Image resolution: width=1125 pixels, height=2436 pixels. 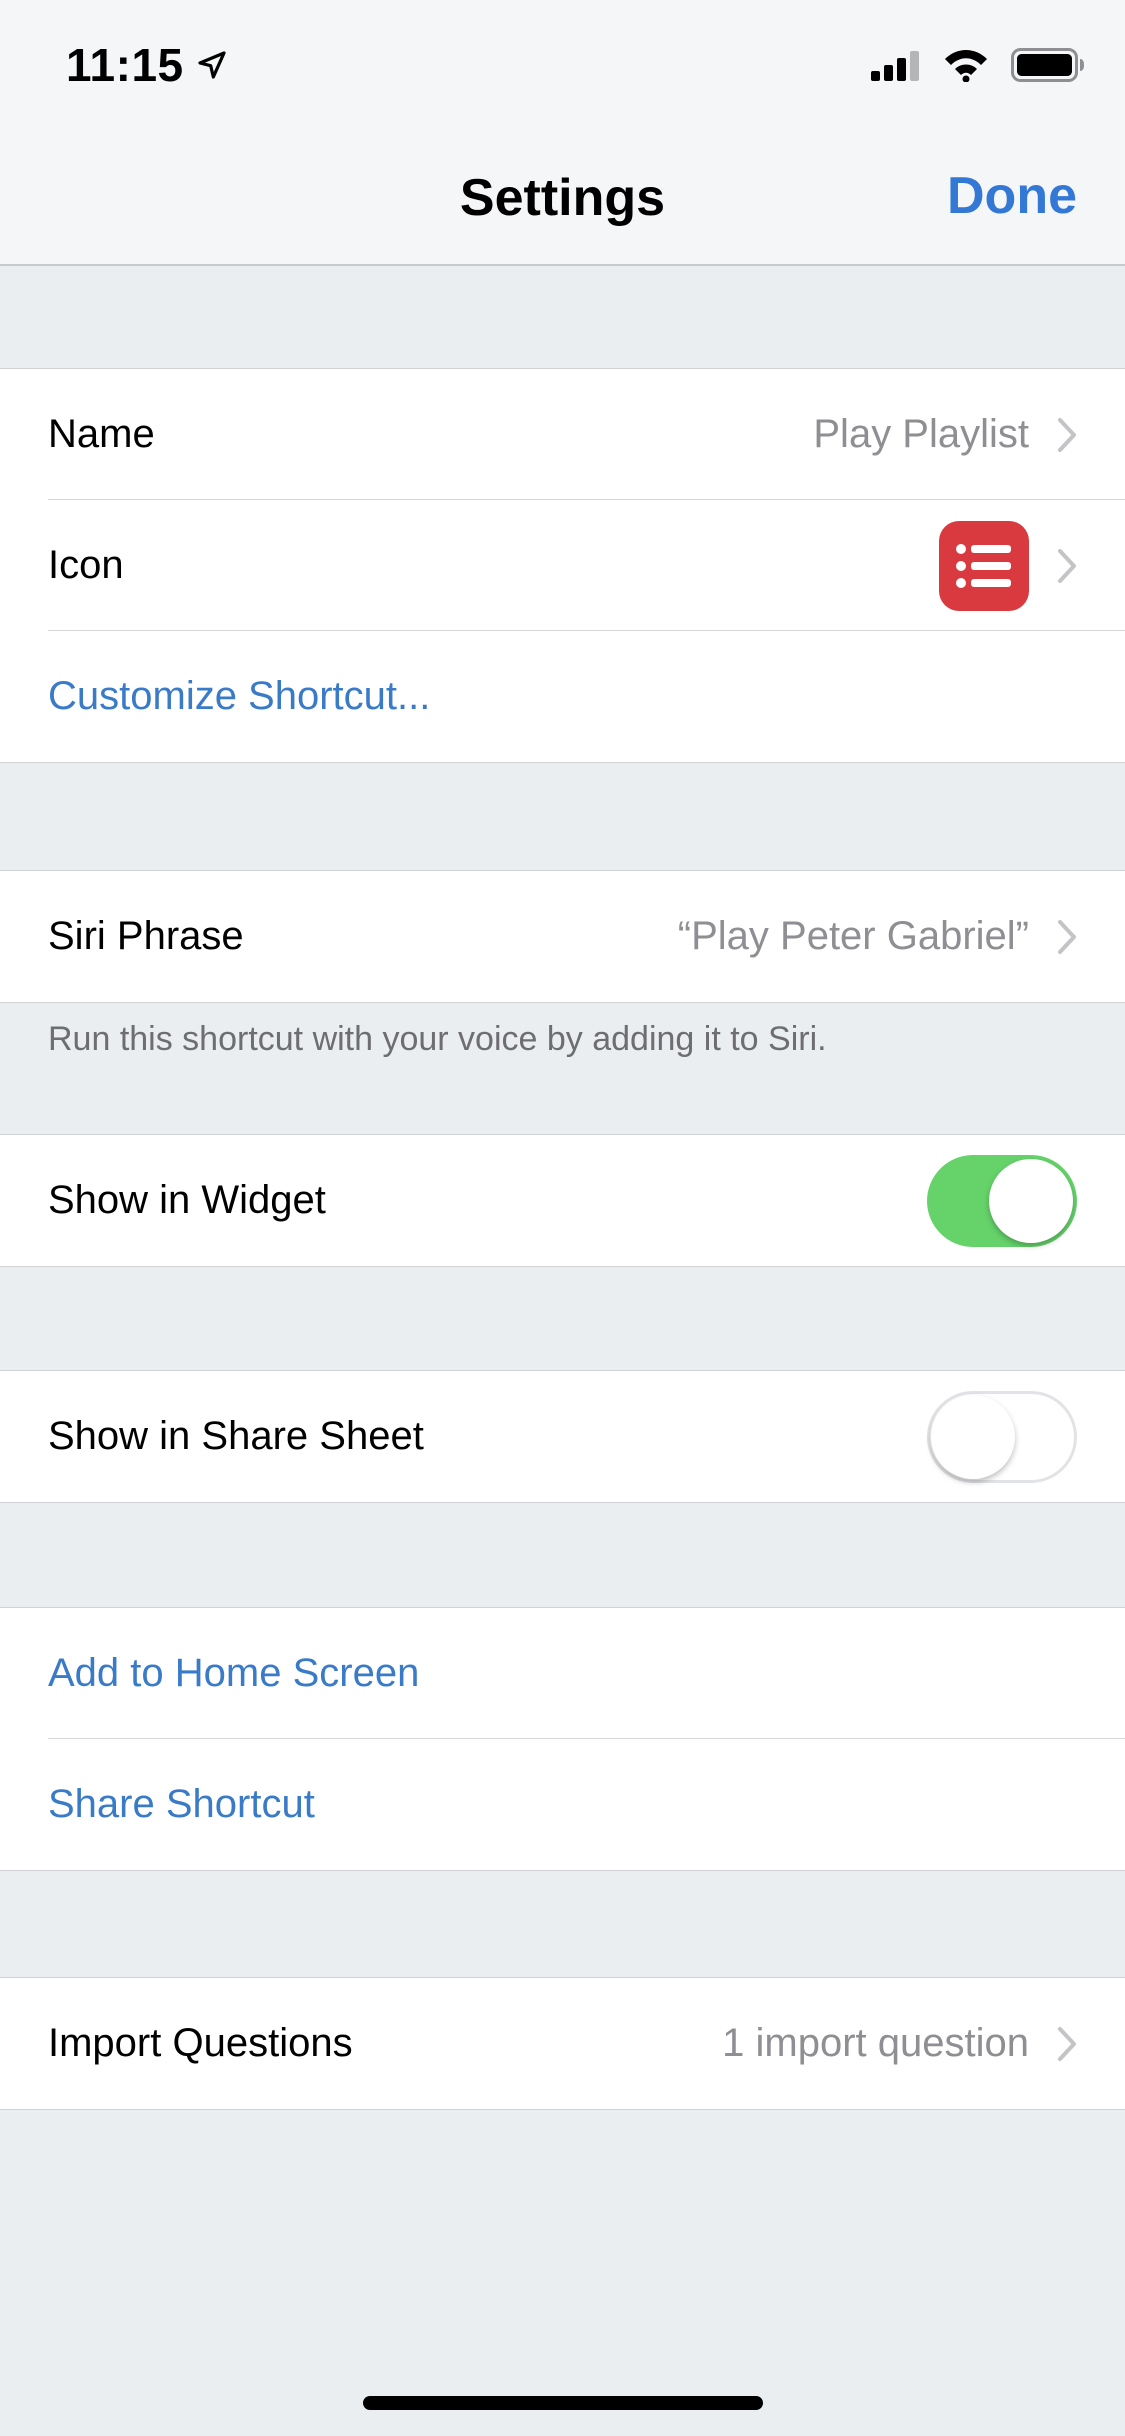 I want to click on import-questions-value: 1 import question, so click(x=875, y=2043).